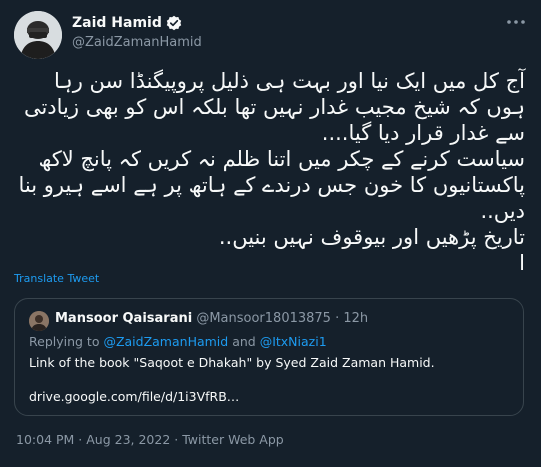 This screenshot has height=467, width=541. Describe the element at coordinates (124, 318) in the screenshot. I see `quoted-author-name: Mansoor Qaisarani` at that location.